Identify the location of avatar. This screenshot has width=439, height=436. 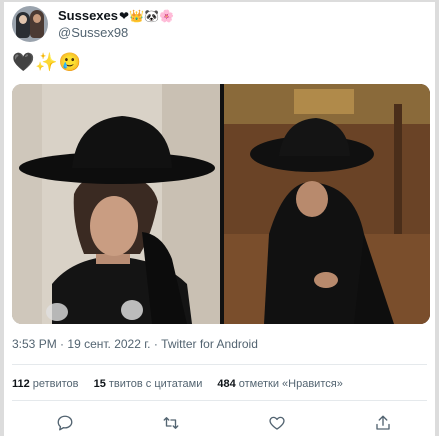
(30, 24).